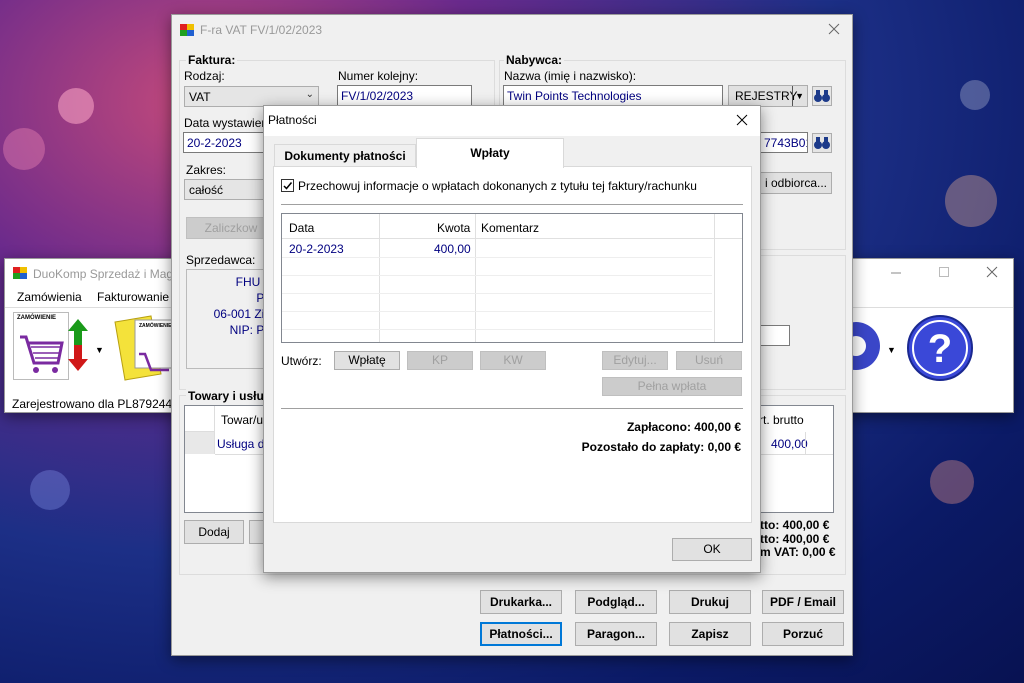 This screenshot has height=683, width=1024. Describe the element at coordinates (292, 120) in the screenshot. I see `payments-title: Płatności` at that location.